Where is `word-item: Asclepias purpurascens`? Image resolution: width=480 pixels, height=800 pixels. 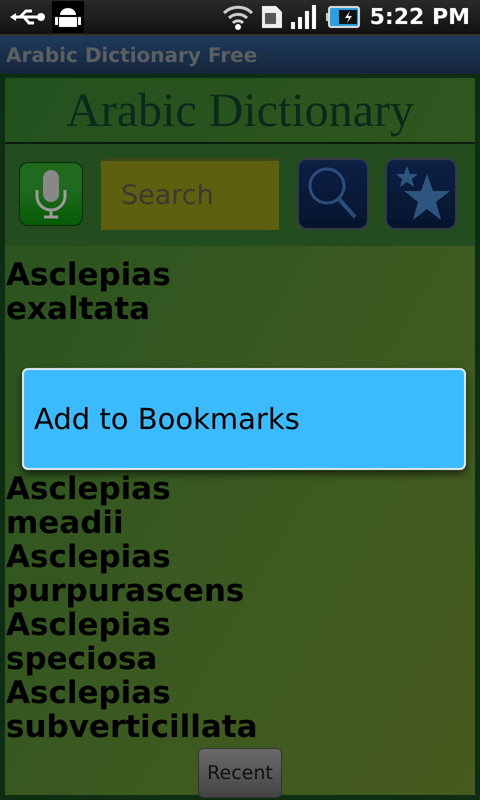 word-item: Asclepias purpurascens is located at coordinates (146, 574).